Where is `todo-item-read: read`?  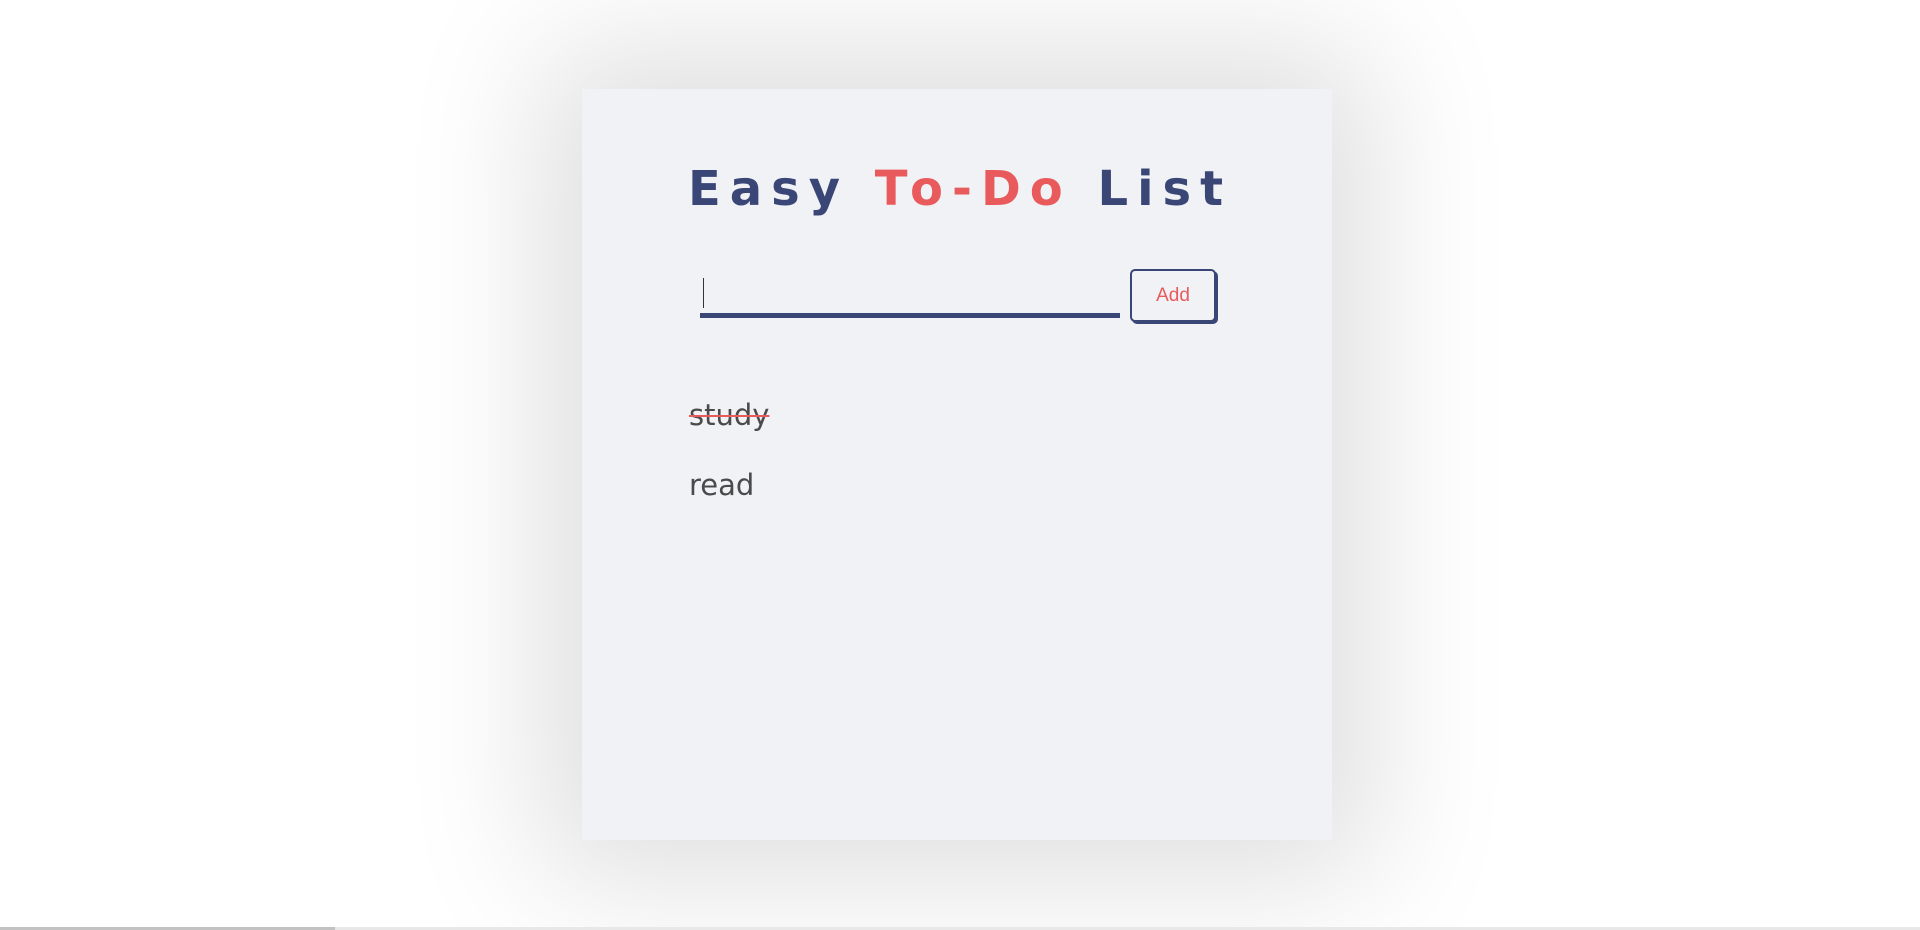
todo-item-read: read is located at coordinates (729, 500).